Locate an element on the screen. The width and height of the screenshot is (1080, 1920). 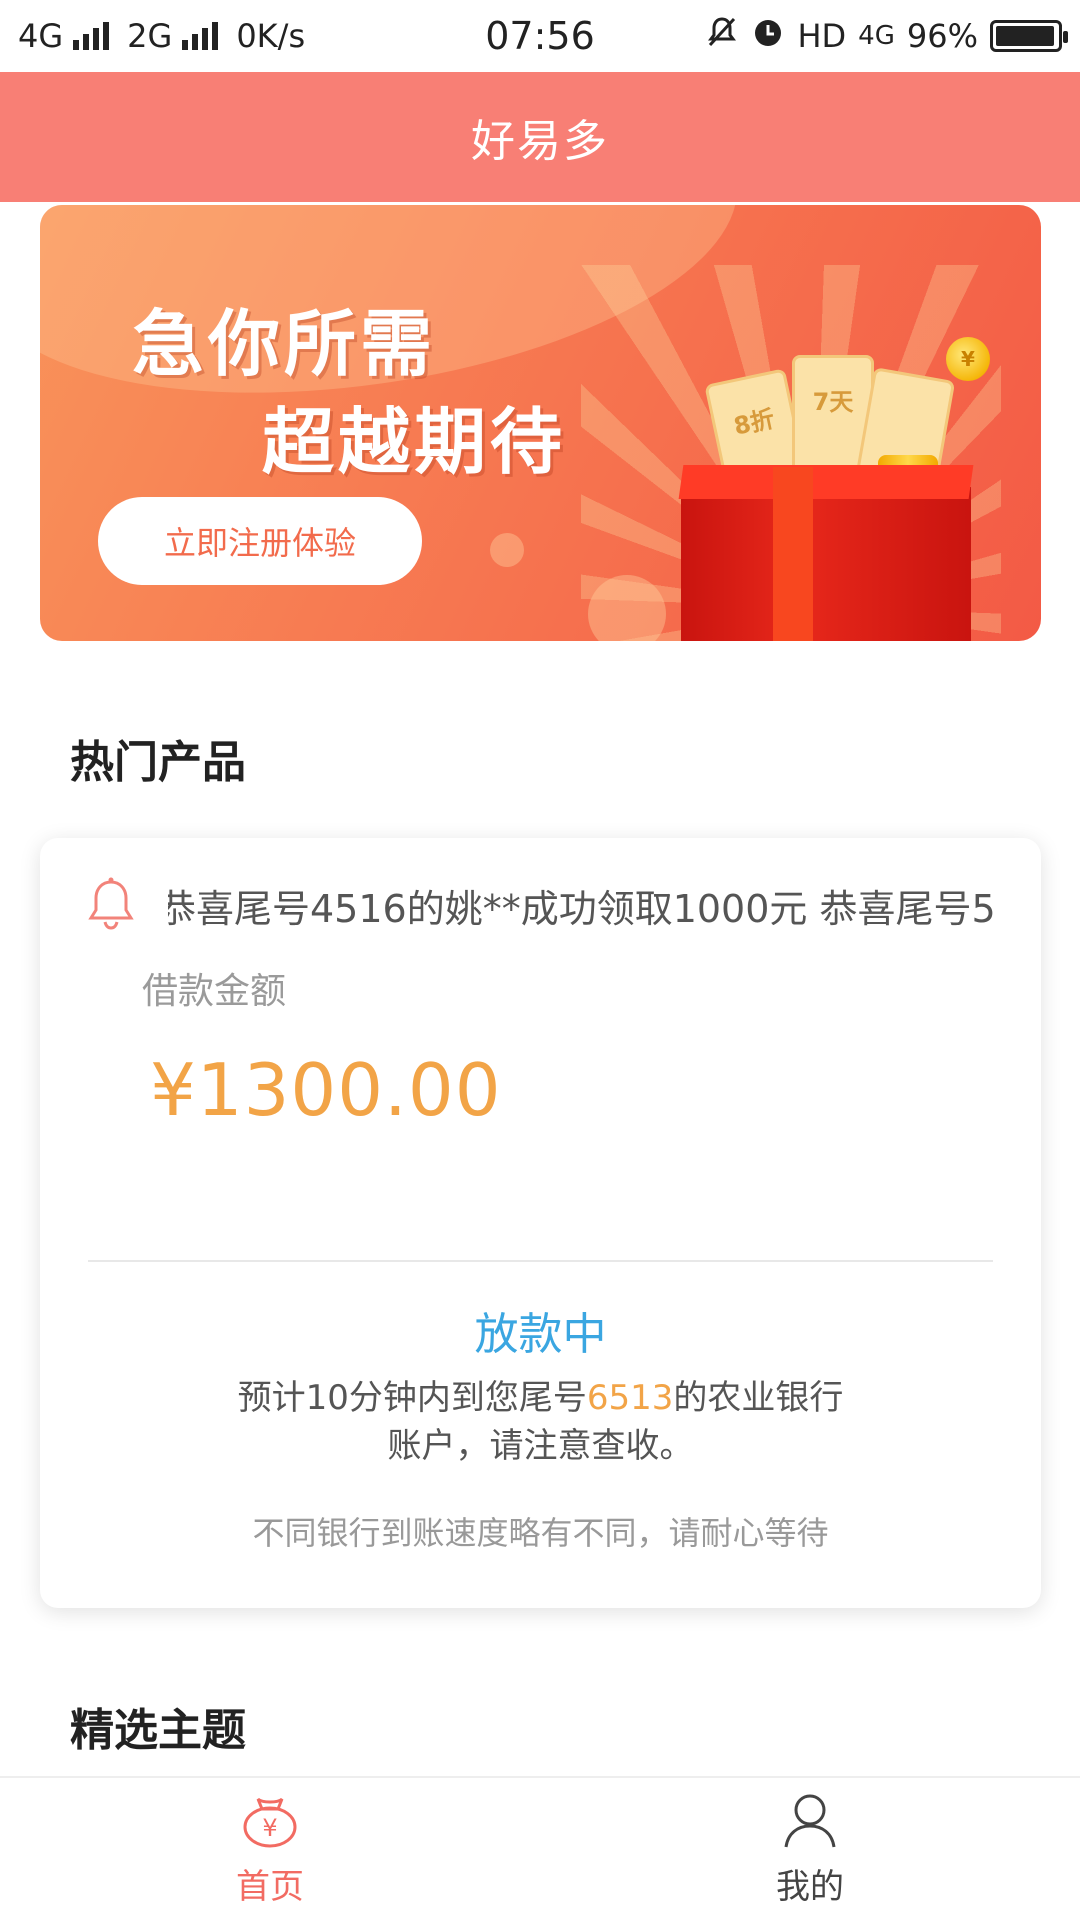
clock: 07:56 is located at coordinates (540, 36).